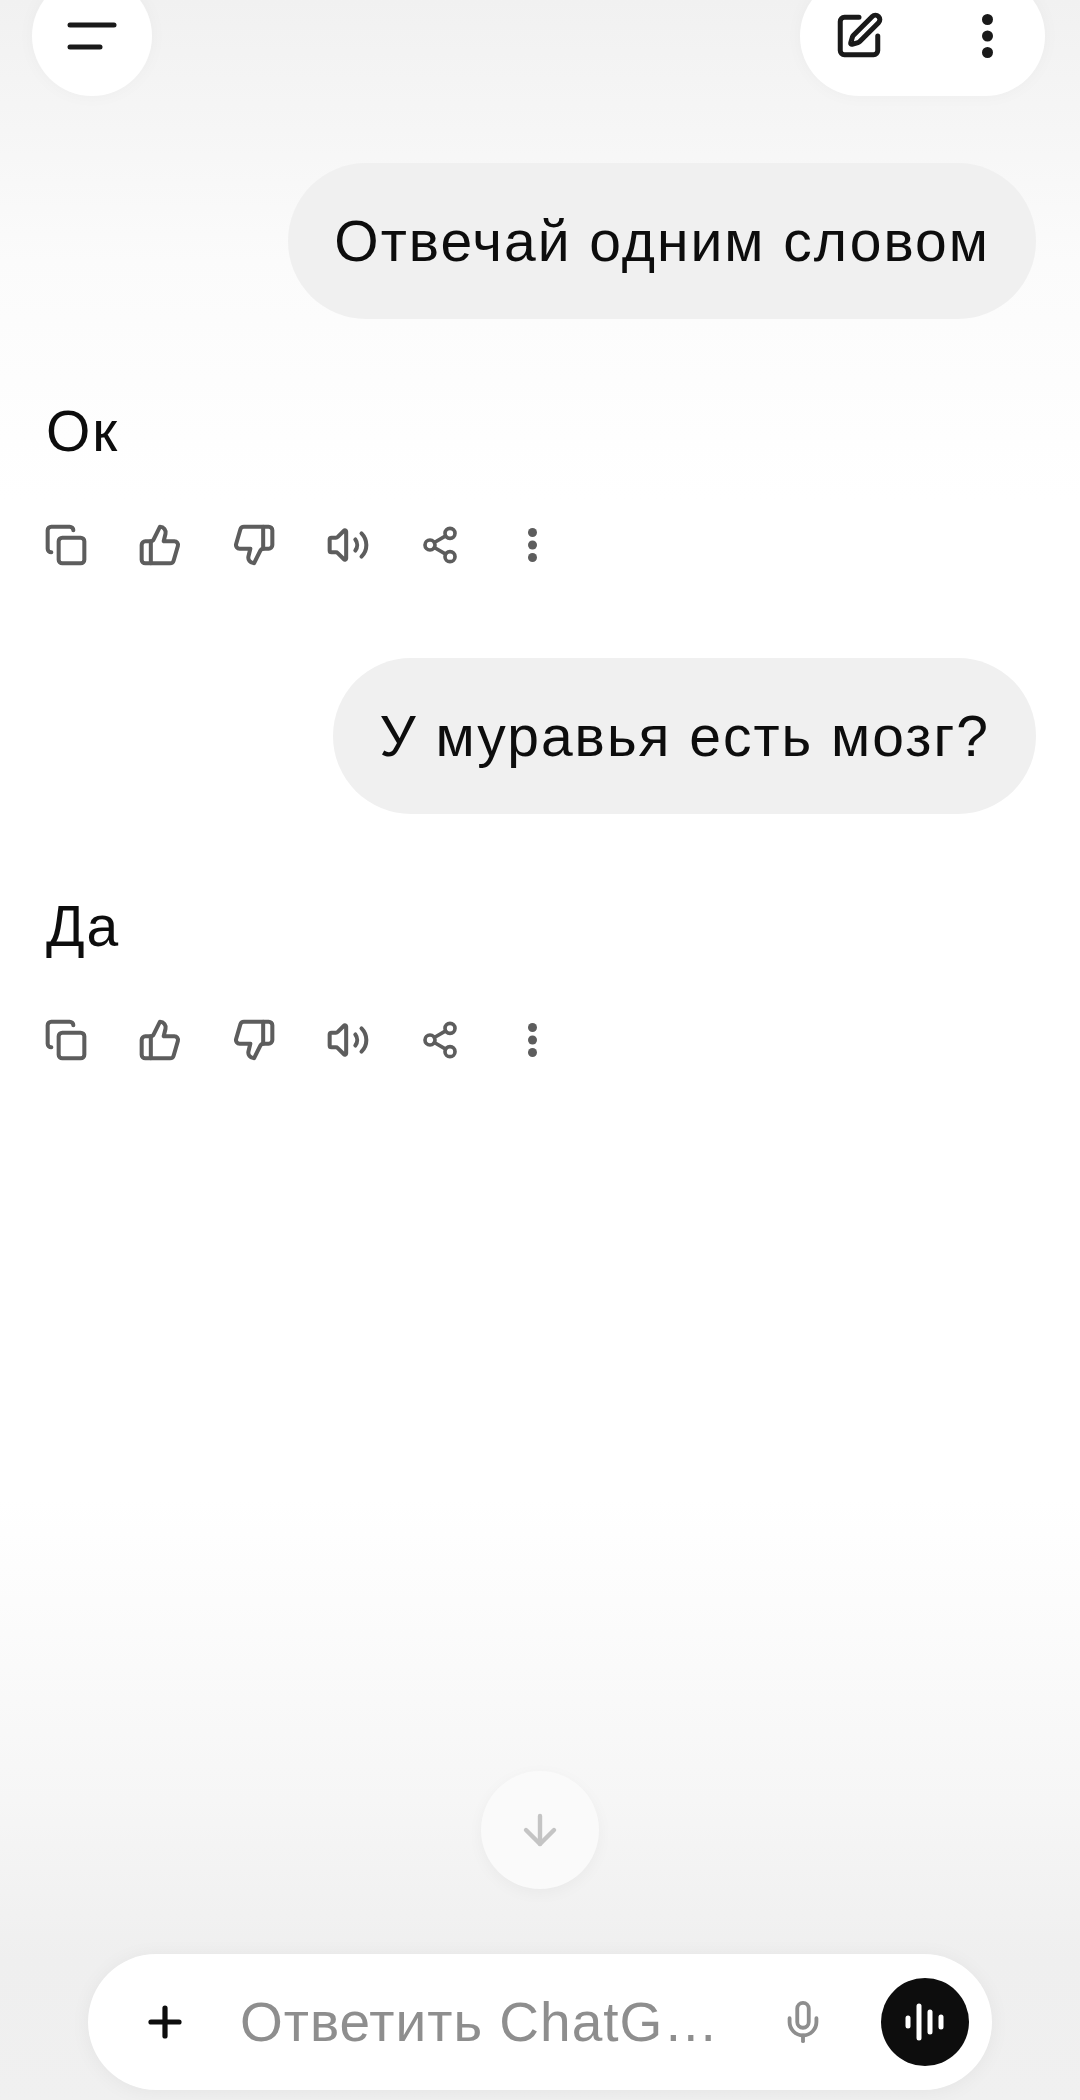  What do you see at coordinates (684, 736) in the screenshot?
I see `user-message: У муравья есть мозг?` at bounding box center [684, 736].